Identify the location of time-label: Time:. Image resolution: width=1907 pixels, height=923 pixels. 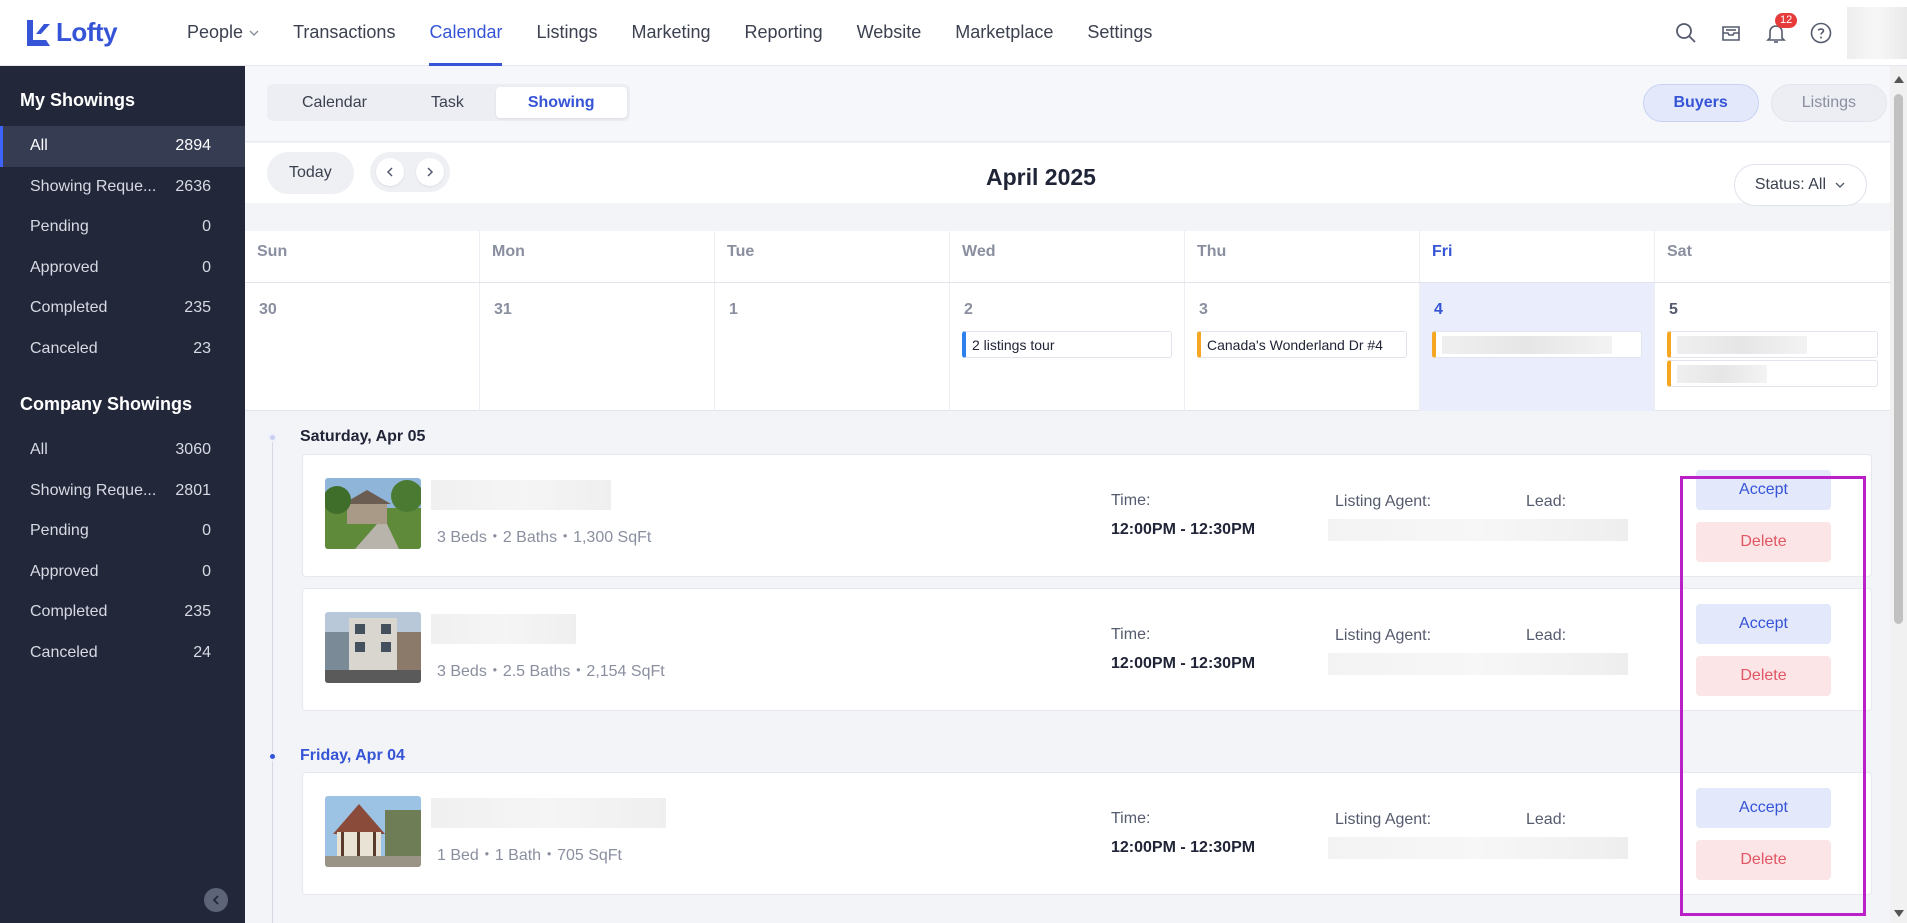
(1131, 634).